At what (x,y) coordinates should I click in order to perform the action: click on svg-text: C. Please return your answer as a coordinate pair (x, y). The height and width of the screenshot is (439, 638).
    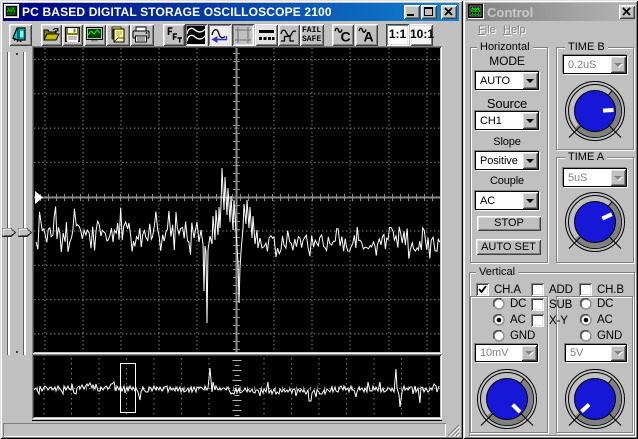
    Looking at the image, I should click on (346, 37).